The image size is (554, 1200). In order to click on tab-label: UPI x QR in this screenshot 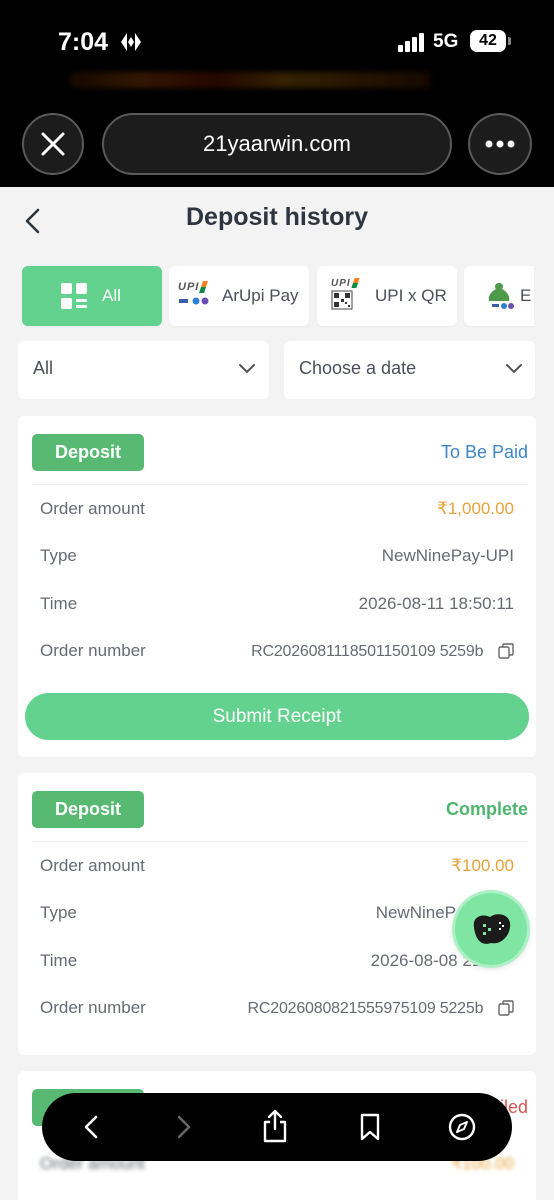, I will do `click(411, 295)`.